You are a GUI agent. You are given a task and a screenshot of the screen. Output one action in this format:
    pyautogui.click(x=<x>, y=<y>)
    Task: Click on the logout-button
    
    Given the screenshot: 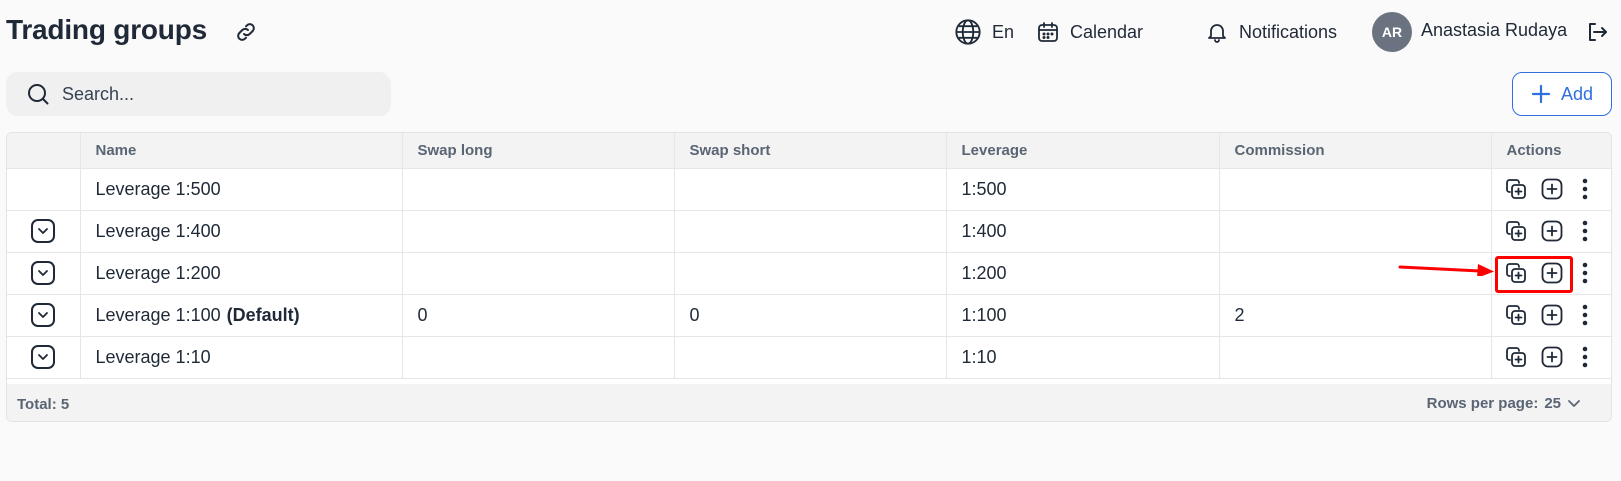 What is the action you would take?
    pyautogui.click(x=1597, y=32)
    